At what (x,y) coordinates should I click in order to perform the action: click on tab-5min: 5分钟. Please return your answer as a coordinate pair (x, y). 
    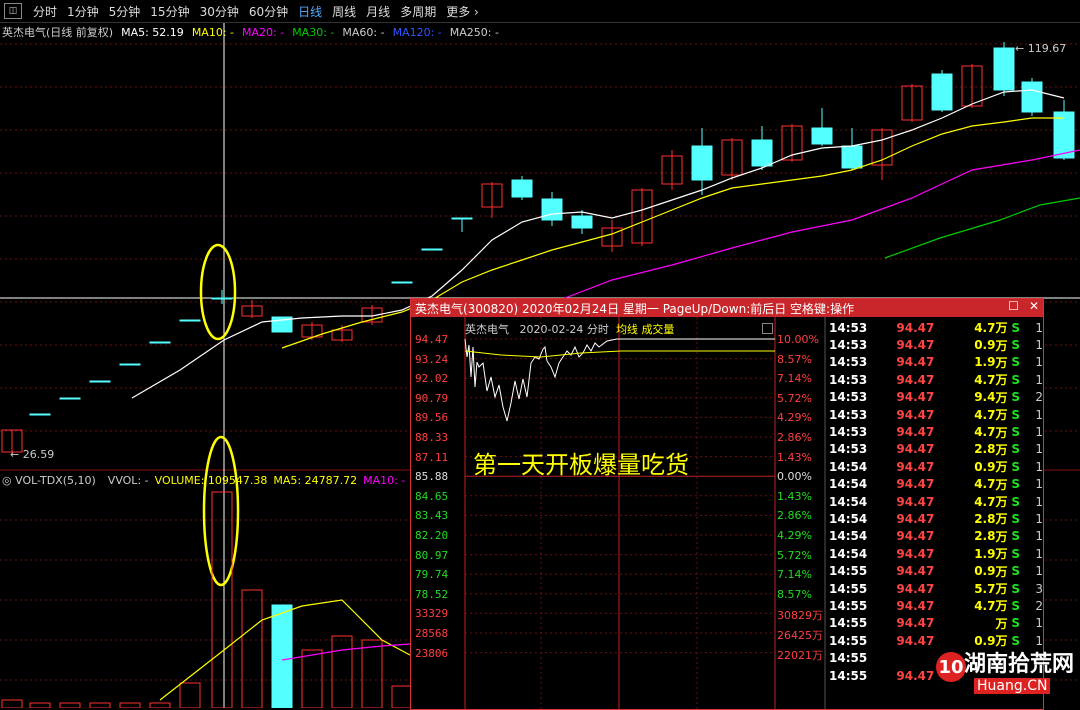
    Looking at the image, I should click on (125, 11).